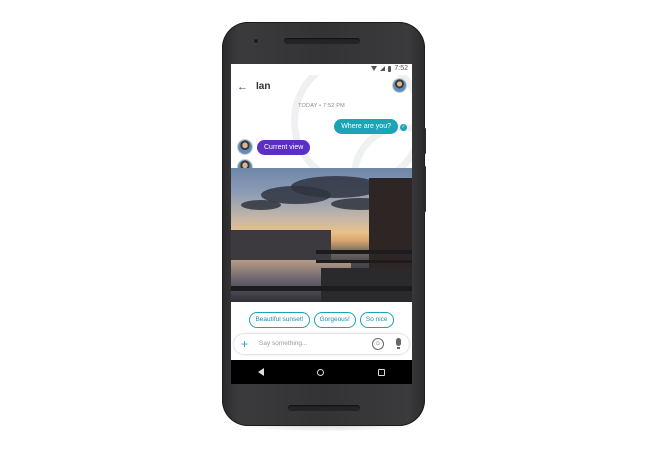 This screenshot has width=646, height=462. What do you see at coordinates (322, 41) in the screenshot?
I see `top-speaker` at bounding box center [322, 41].